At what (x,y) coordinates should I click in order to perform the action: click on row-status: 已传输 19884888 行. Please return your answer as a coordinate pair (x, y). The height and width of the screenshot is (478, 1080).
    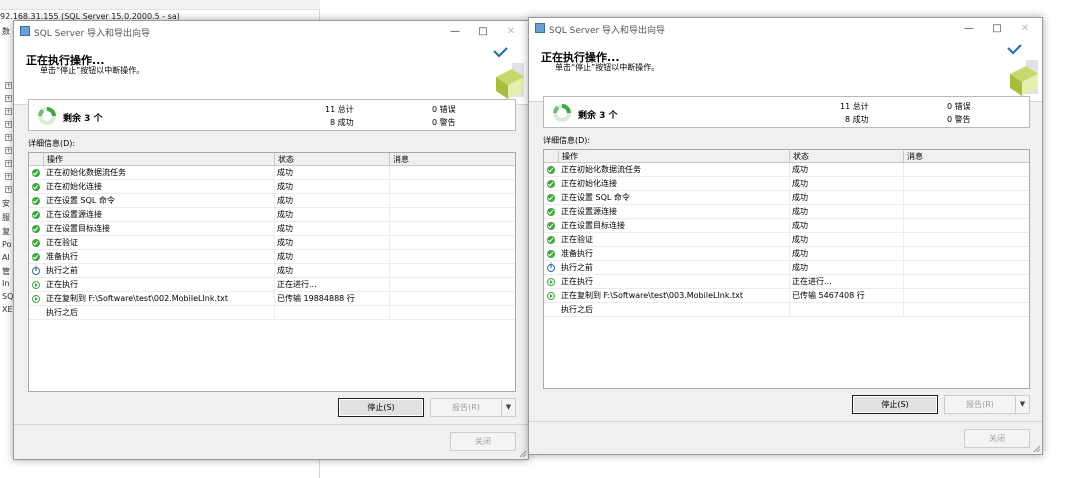
    Looking at the image, I should click on (316, 298).